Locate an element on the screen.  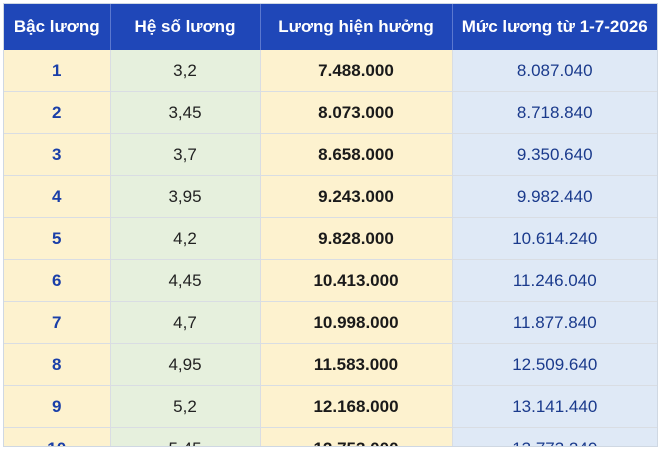
new-salary-cell: 8.718.840 is located at coordinates (554, 112).